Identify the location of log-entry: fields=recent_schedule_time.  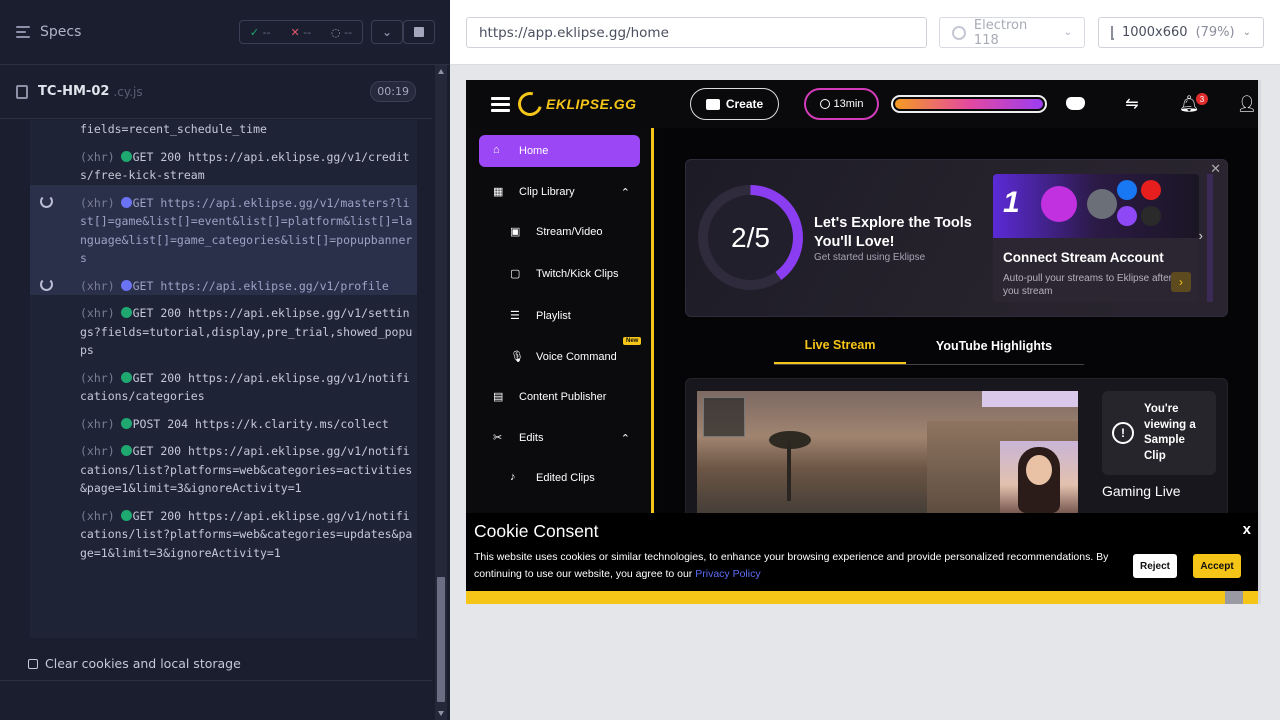
(223, 129).